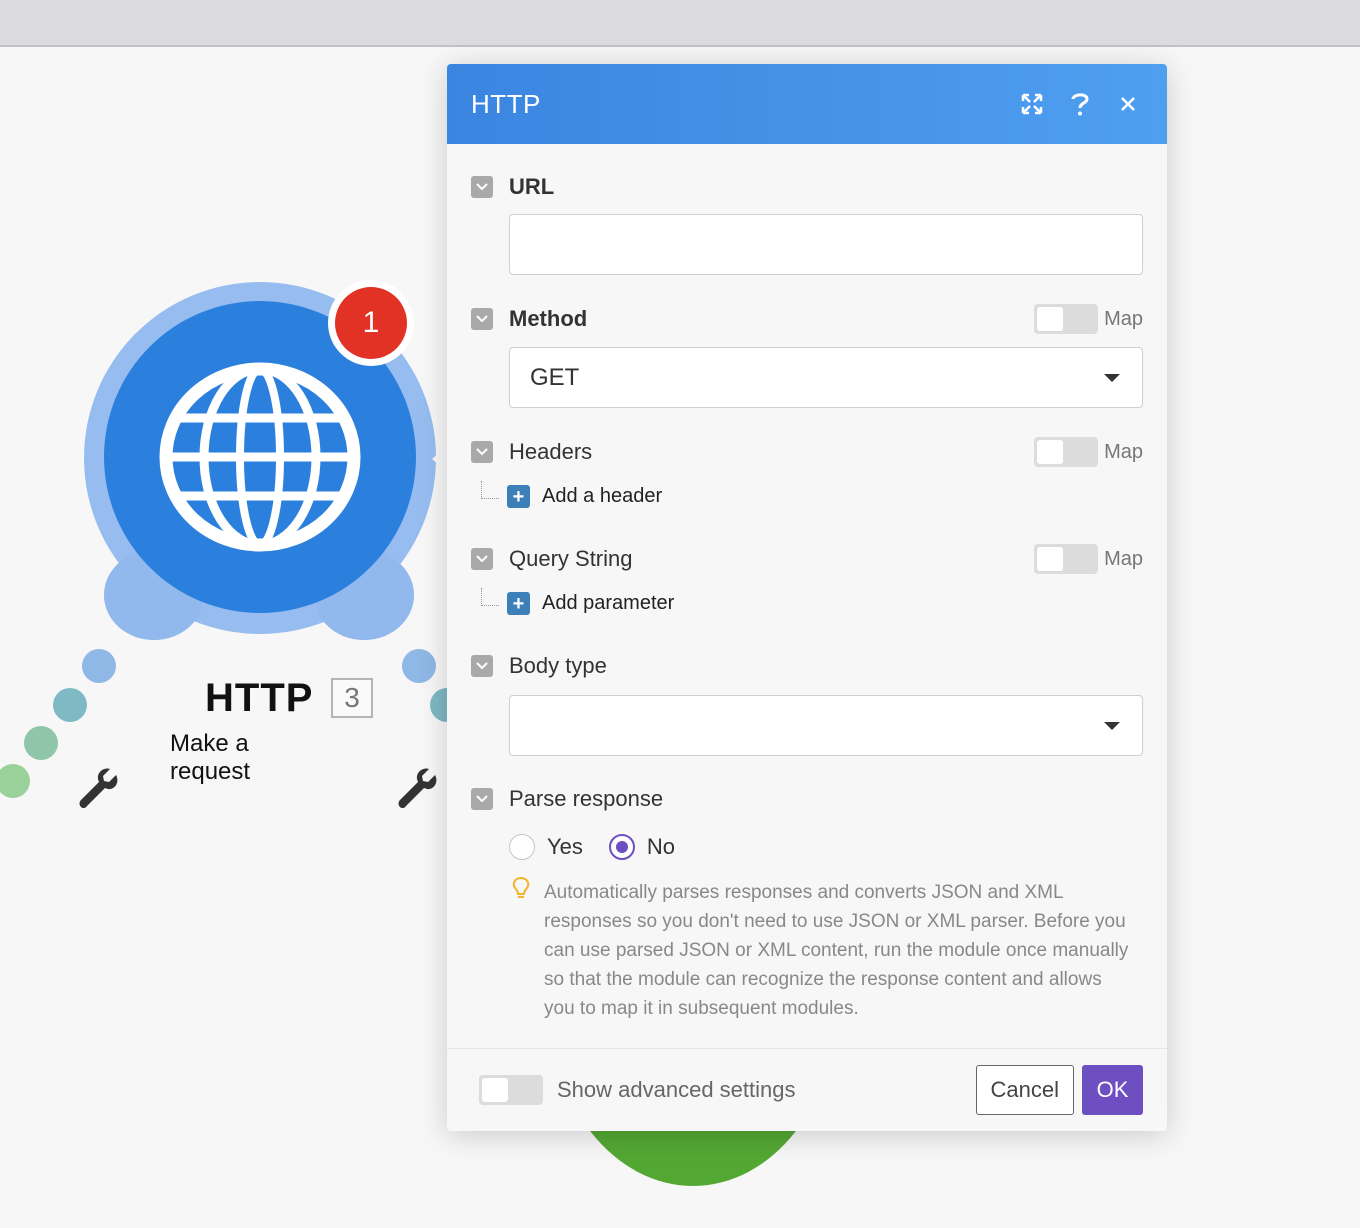 The height and width of the screenshot is (1228, 1360). I want to click on advanced-settings-label: Show advanced settings, so click(676, 1089).